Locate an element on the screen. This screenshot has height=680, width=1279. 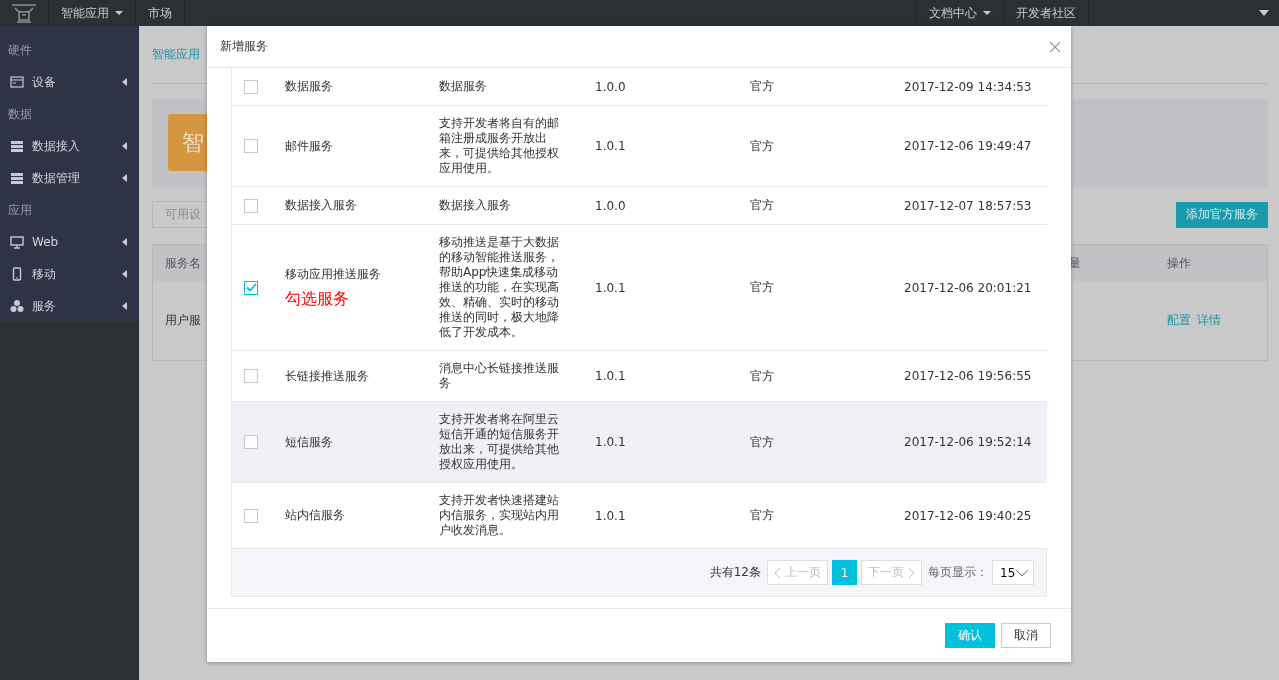
table-cell: 2017-12-06 19:40:25 is located at coordinates (968, 515).